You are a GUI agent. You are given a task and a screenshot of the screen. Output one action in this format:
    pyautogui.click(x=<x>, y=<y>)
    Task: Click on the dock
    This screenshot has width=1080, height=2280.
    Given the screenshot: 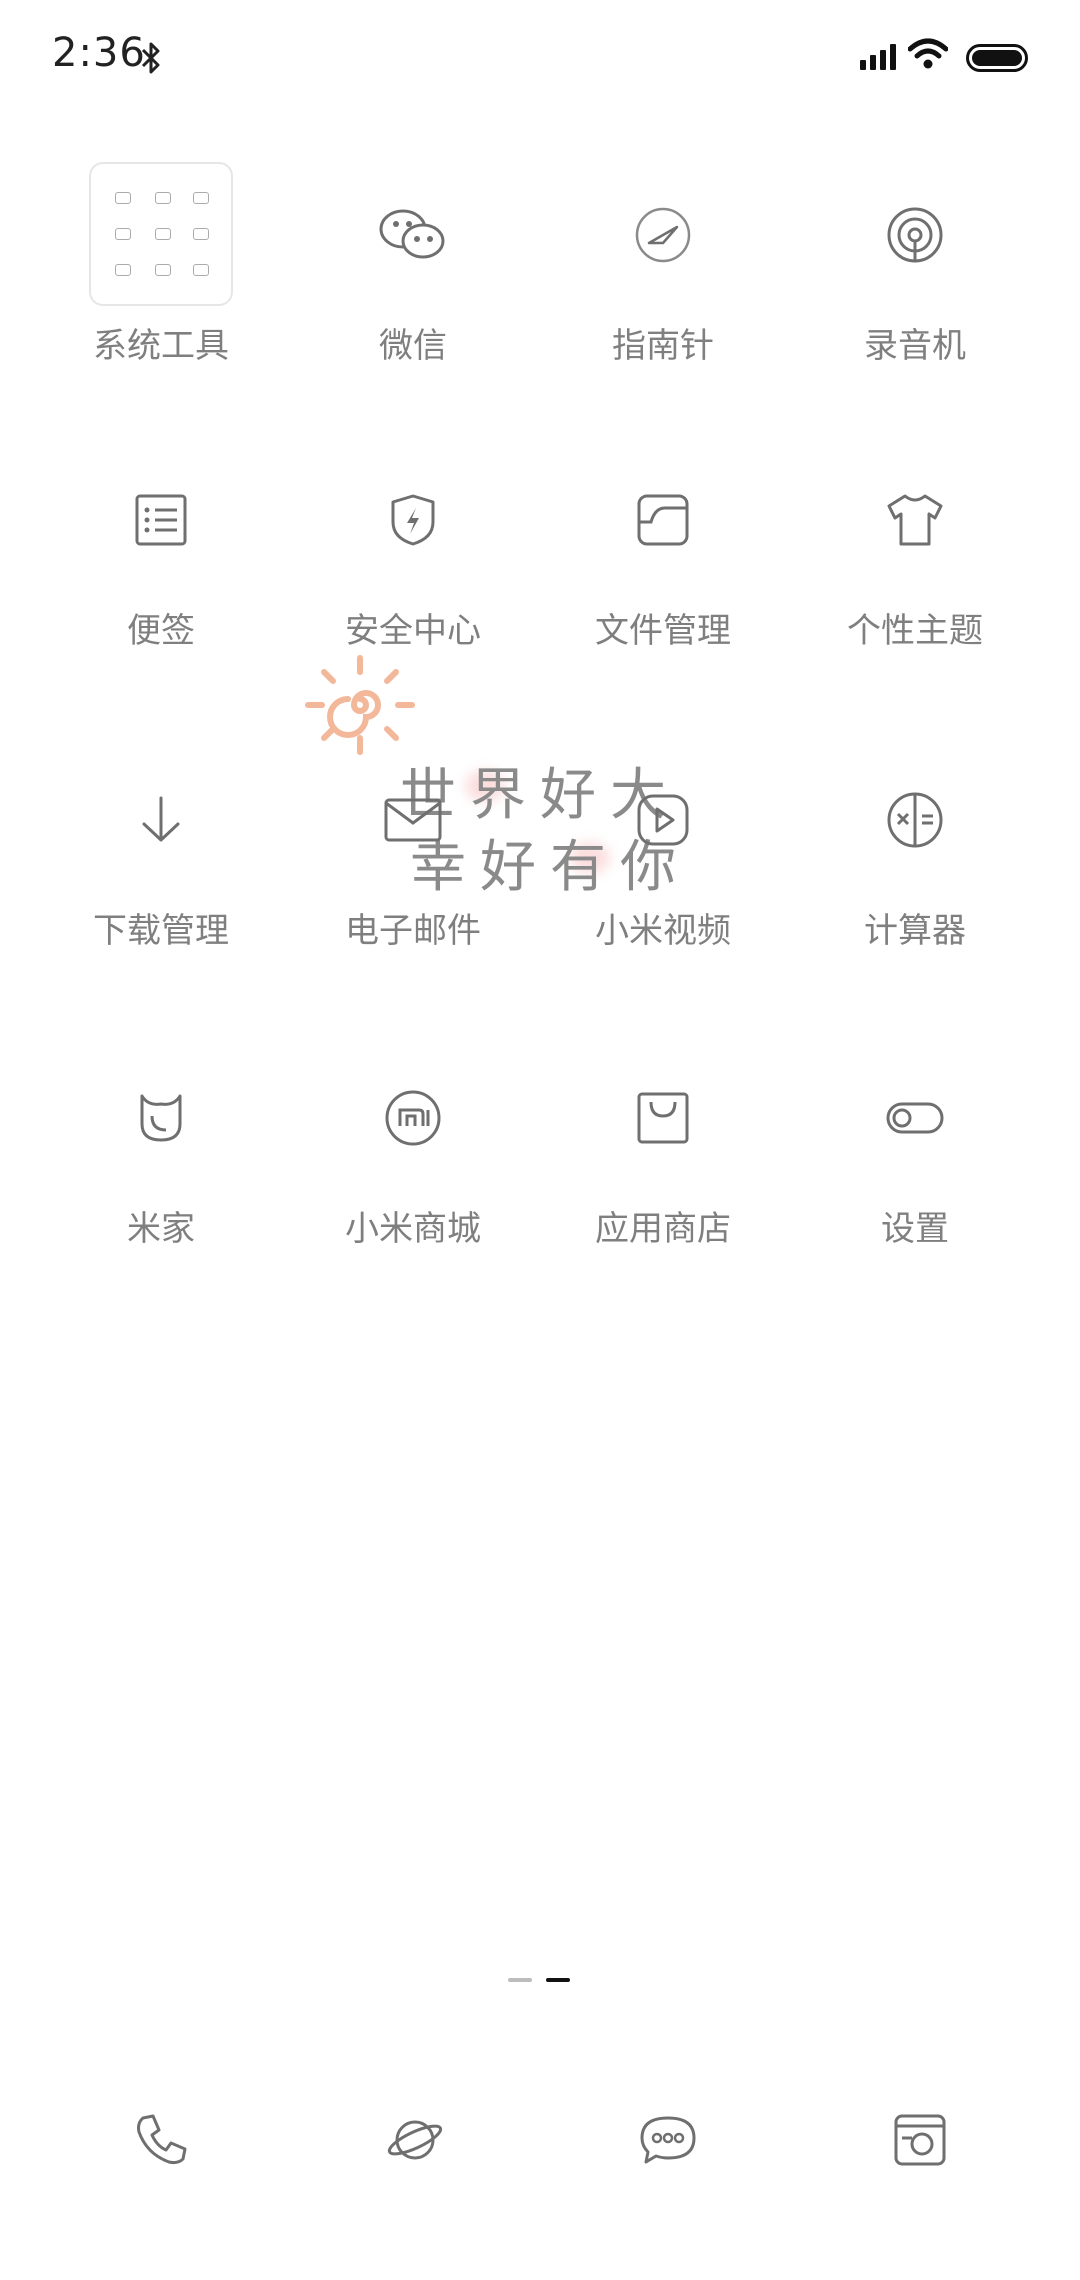 What is the action you would take?
    pyautogui.click(x=540, y=2145)
    